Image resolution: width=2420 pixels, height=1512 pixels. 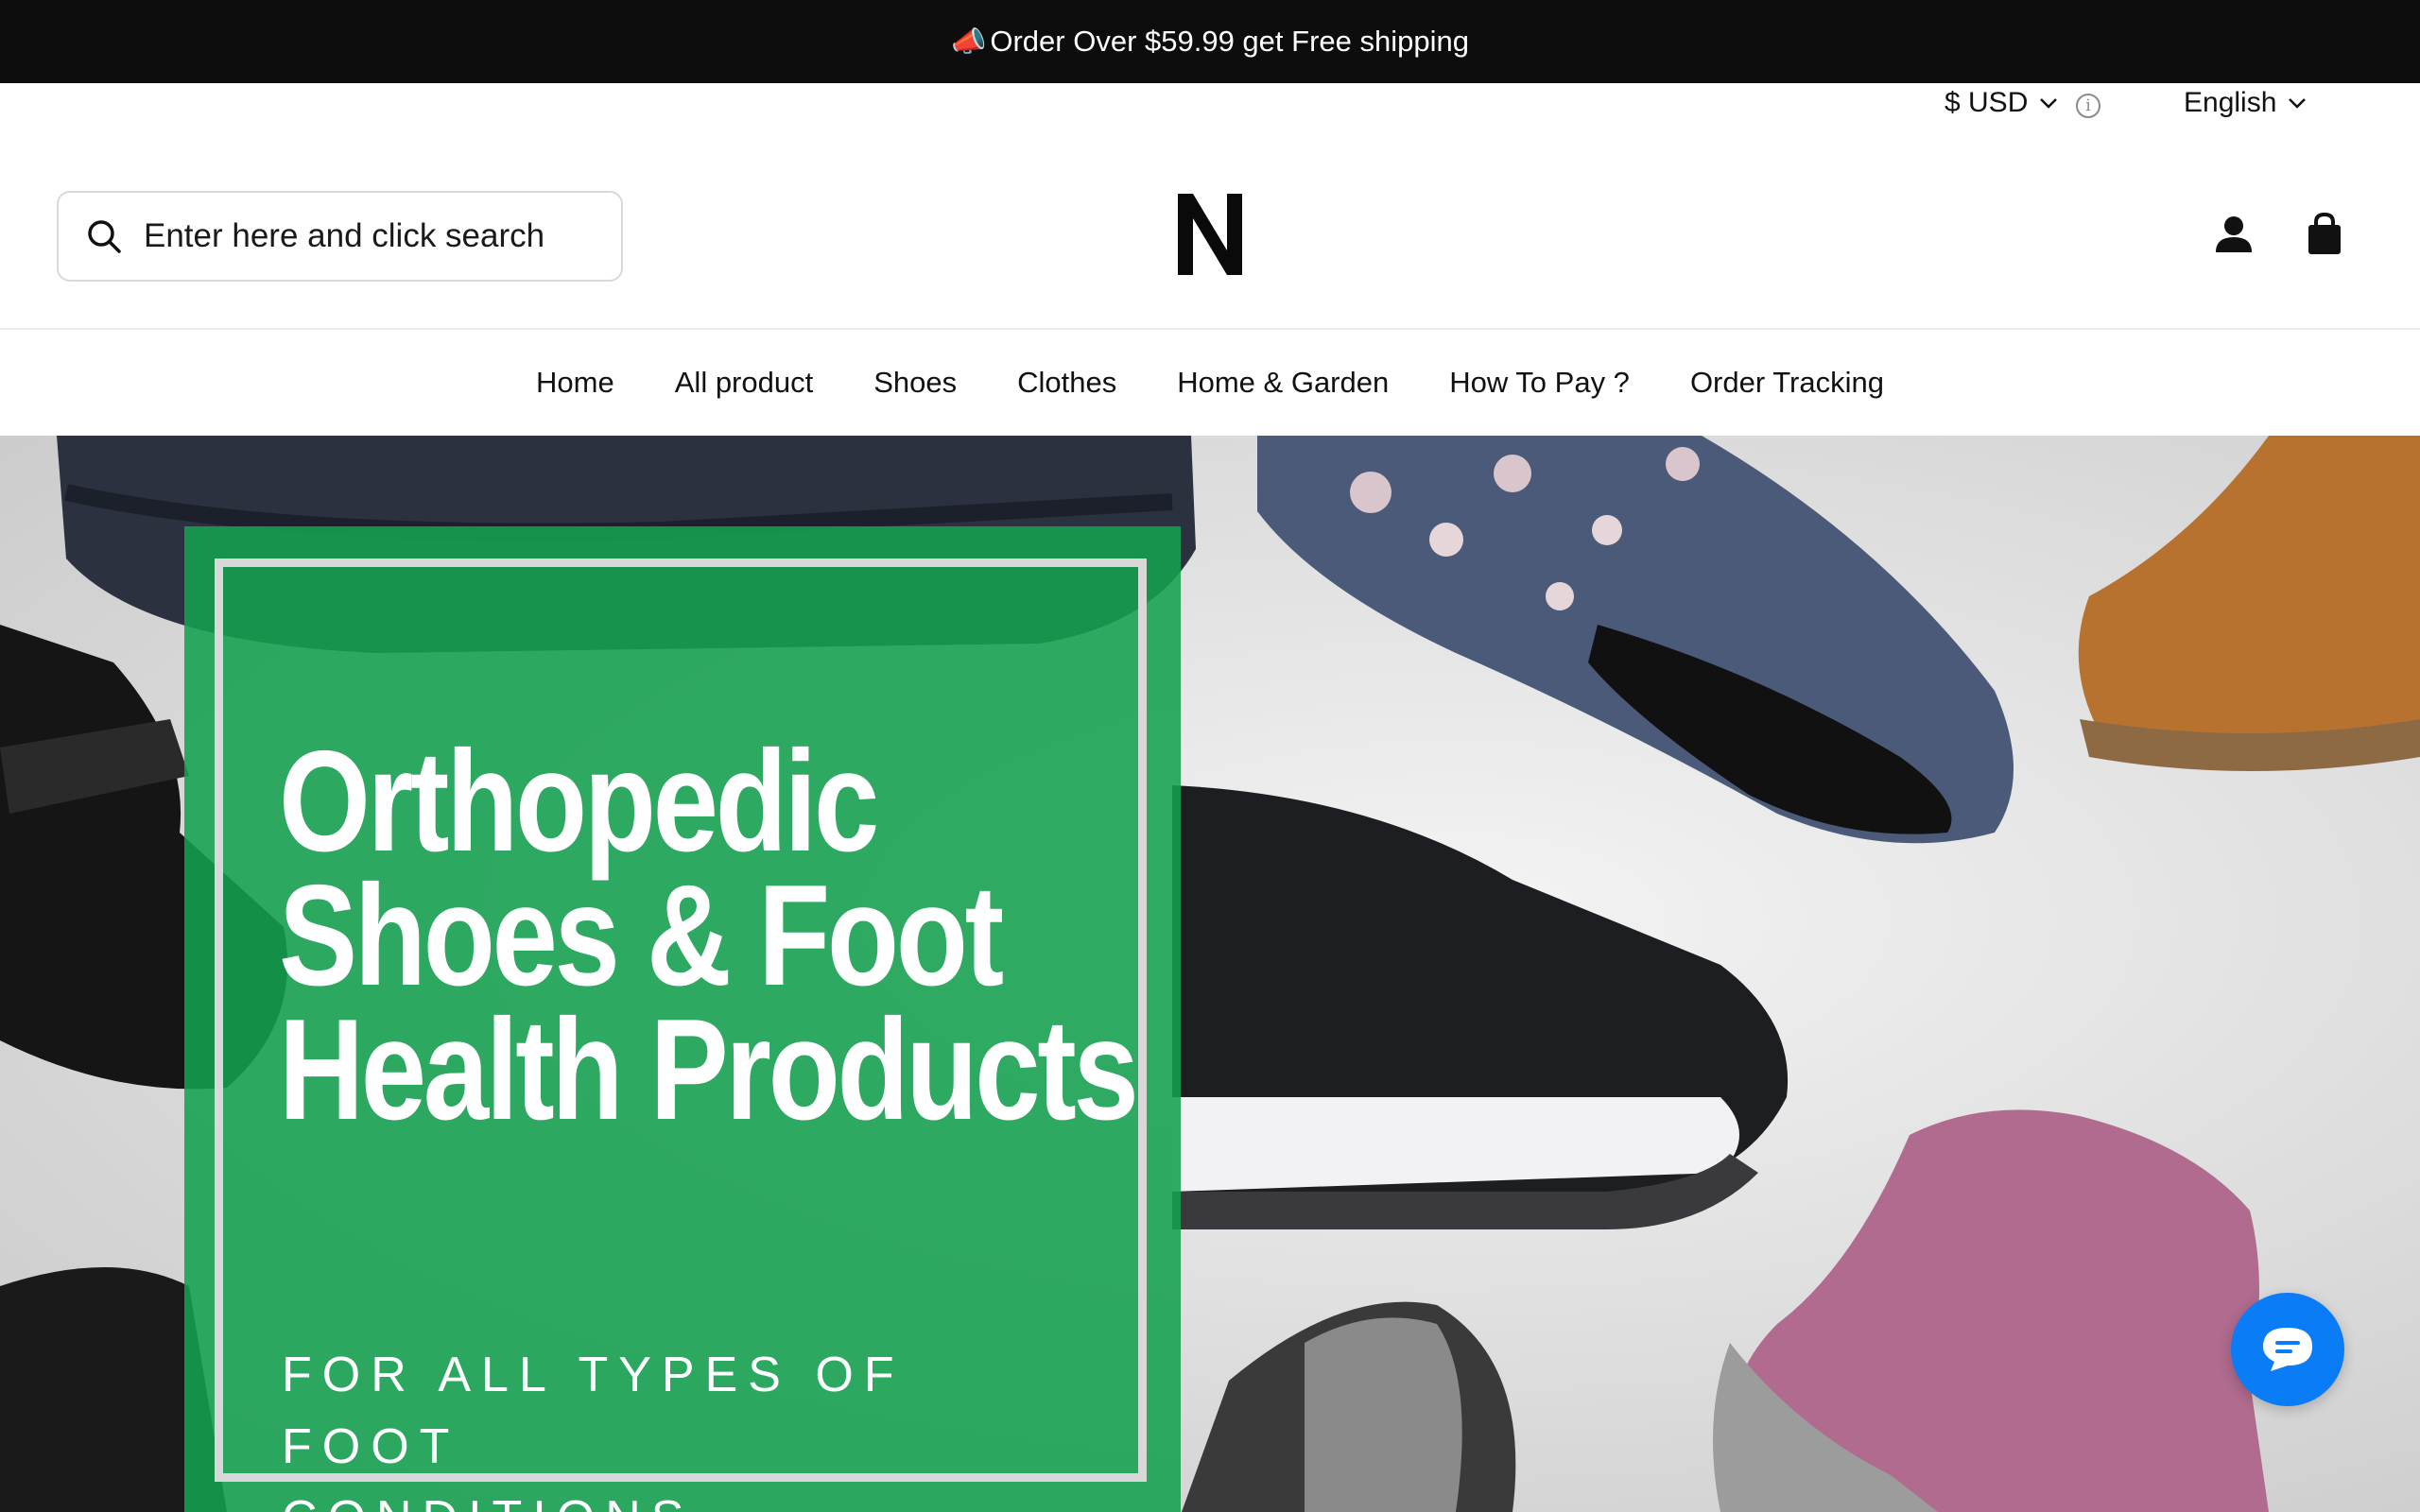 I want to click on hero-subtitle: FOR ALL TYPES OF FOOT CONDITIONS, so click(x=674, y=1425).